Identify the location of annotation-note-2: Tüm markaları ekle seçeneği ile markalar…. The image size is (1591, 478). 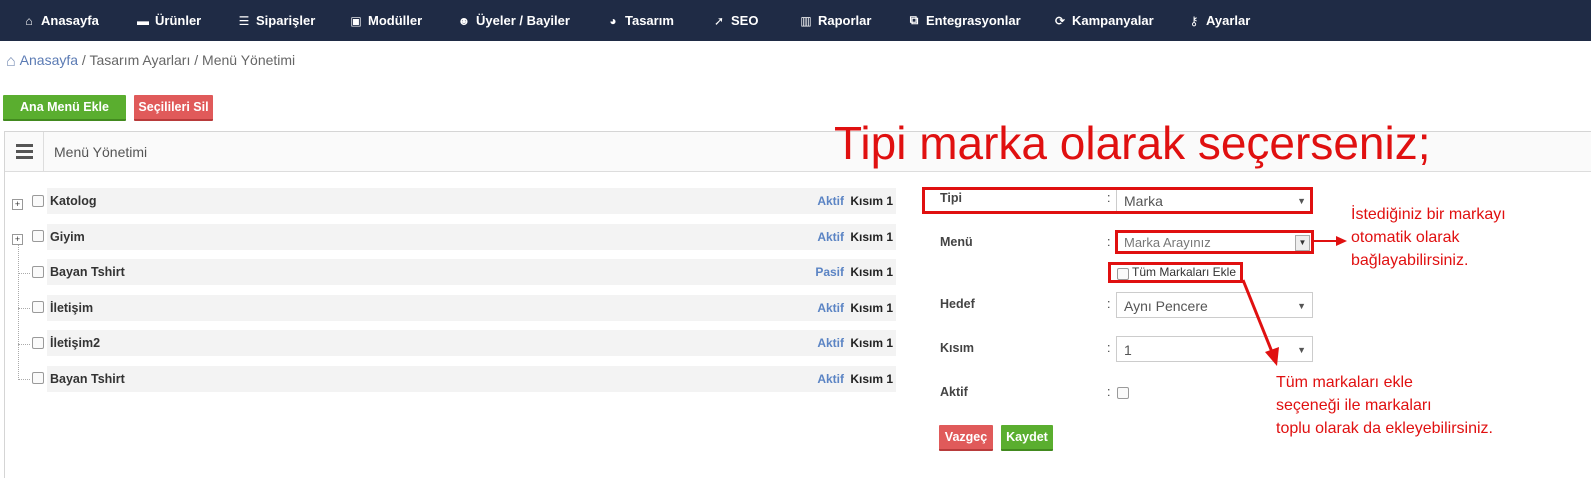
(1384, 405).